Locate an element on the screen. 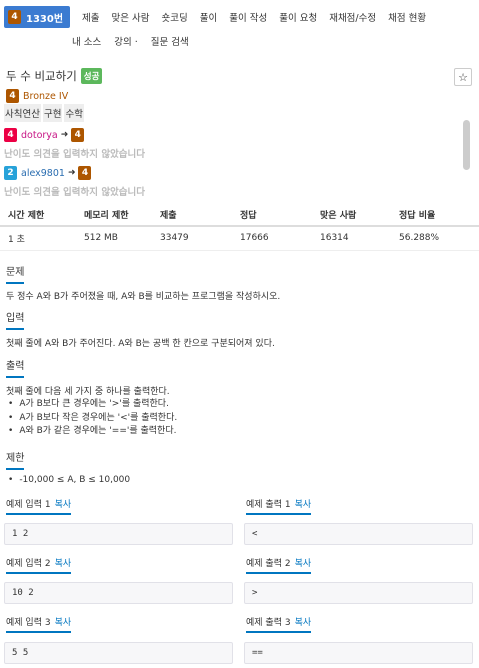 This screenshot has height=668, width=479. accepted-value: 17666 is located at coordinates (272, 238).